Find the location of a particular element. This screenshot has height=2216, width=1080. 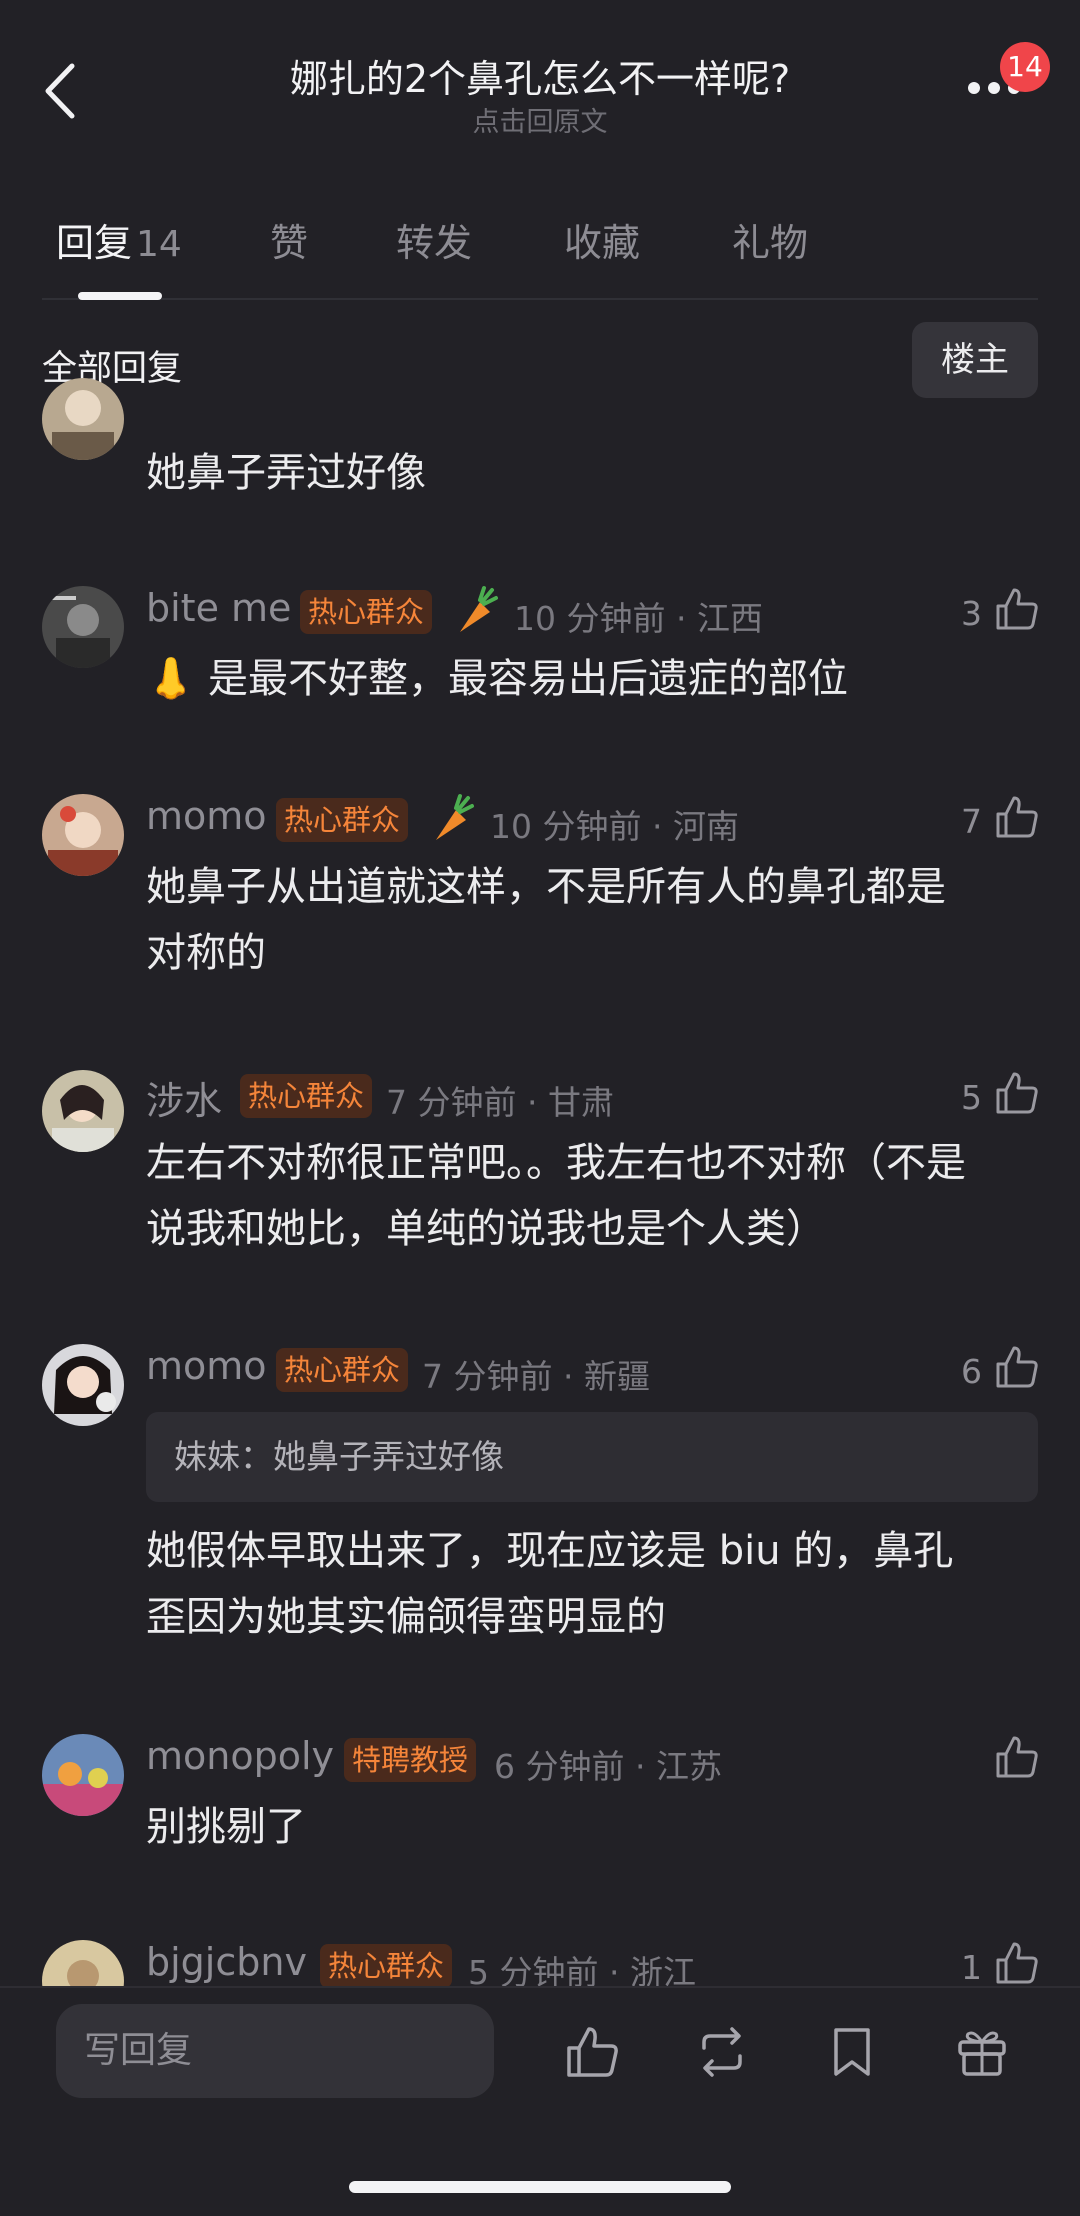

comment-line: 她假体早取出来了，现在应该是 biu 的，鼻孔 is located at coordinates (550, 1551).